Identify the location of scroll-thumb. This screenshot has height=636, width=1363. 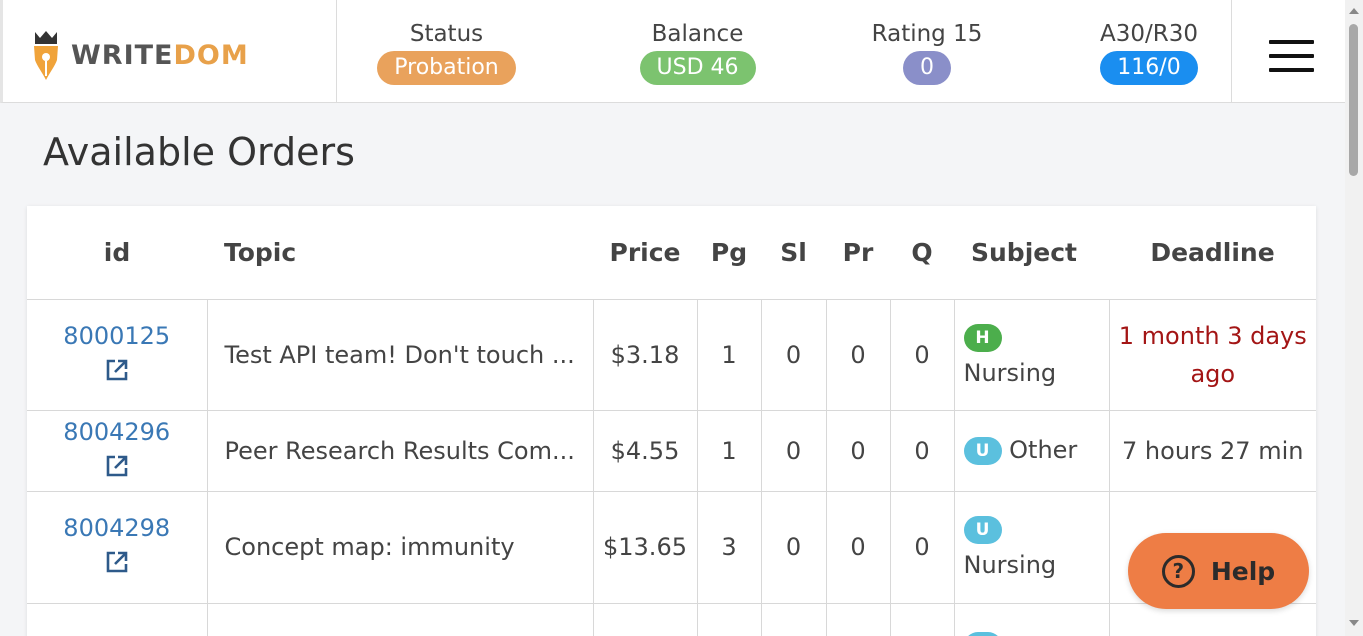
(1353, 100).